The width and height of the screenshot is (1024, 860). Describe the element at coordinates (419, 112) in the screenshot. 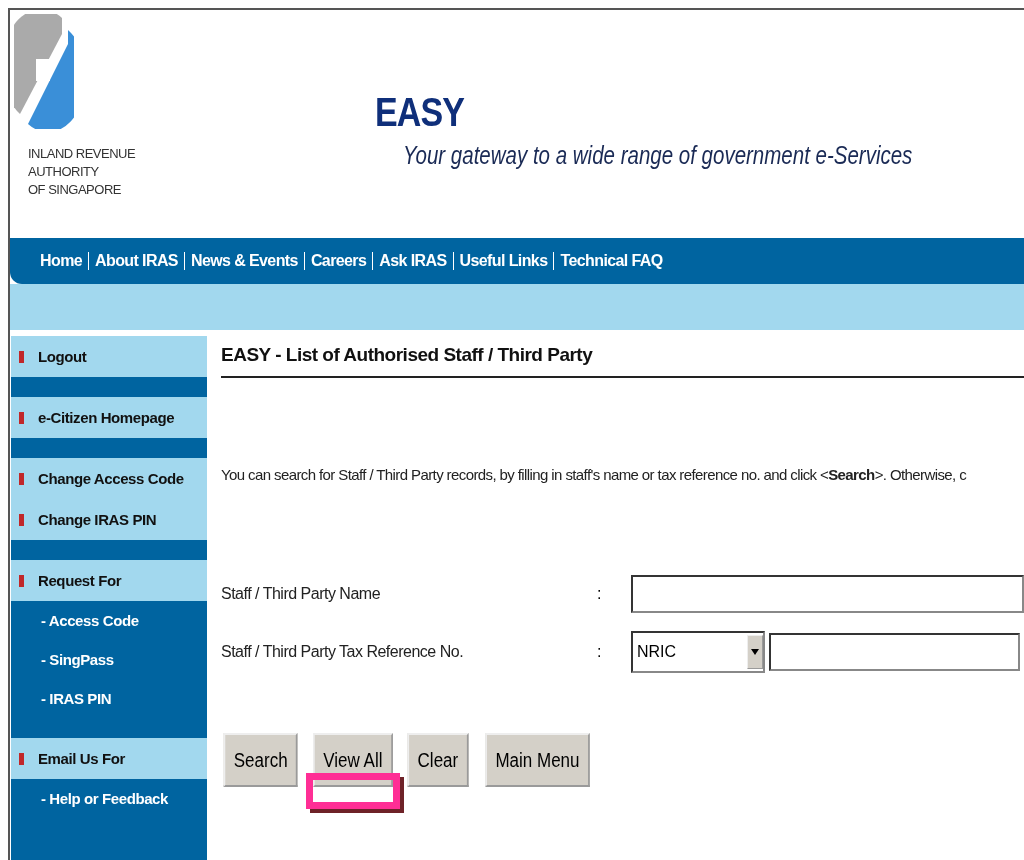

I see `site-title: EASY` at that location.